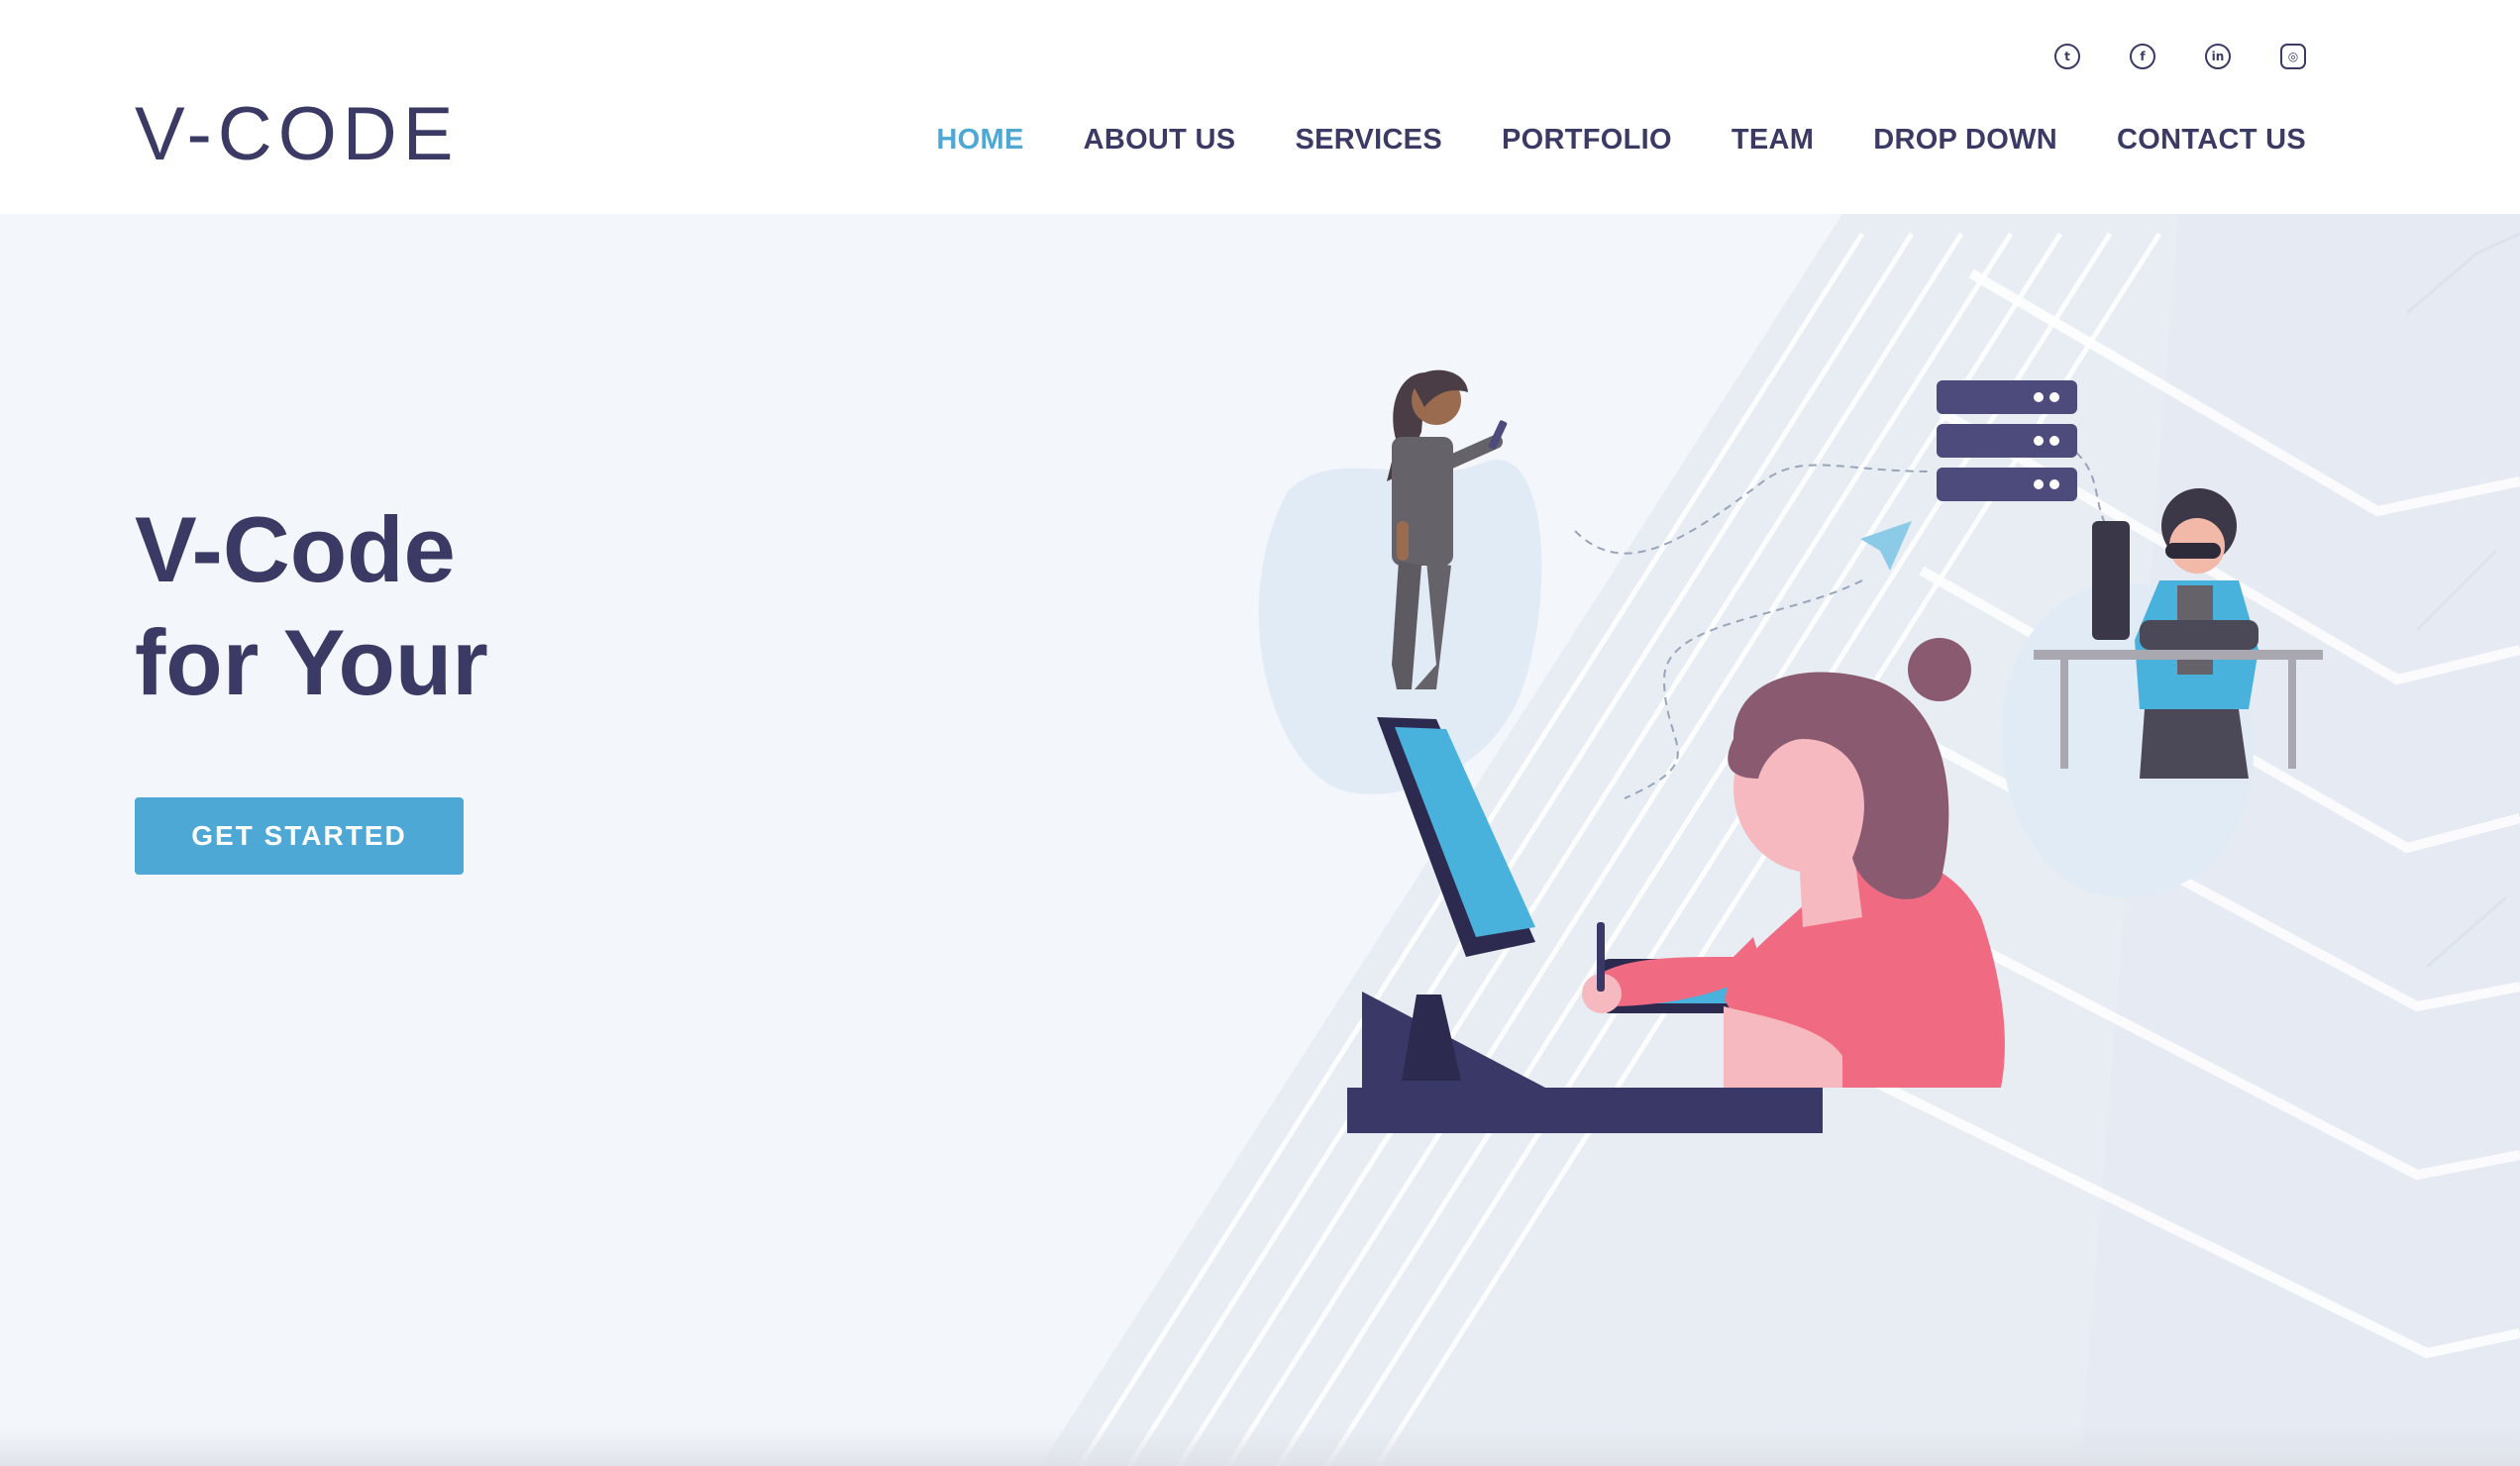 This screenshot has width=2520, height=1466. Describe the element at coordinates (295, 549) in the screenshot. I see `hero-title-line-1: V-Code` at that location.